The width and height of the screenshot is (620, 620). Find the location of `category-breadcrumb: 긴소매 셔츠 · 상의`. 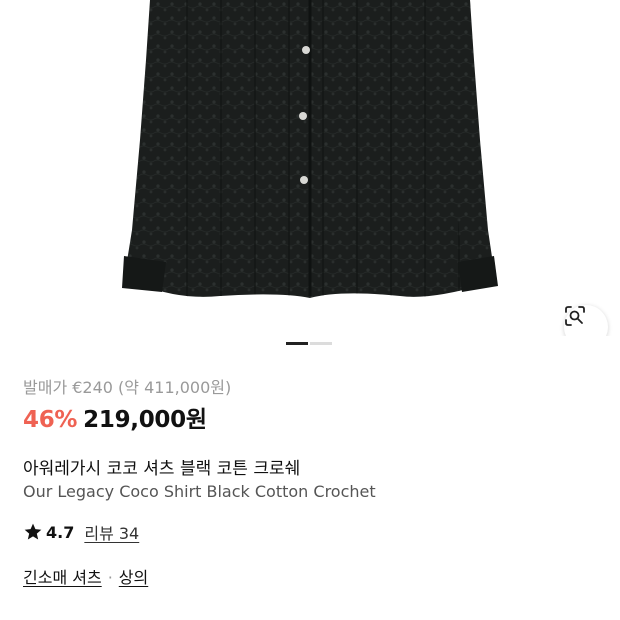

category-breadcrumb: 긴소매 셔츠 · 상의 is located at coordinates (85, 576).